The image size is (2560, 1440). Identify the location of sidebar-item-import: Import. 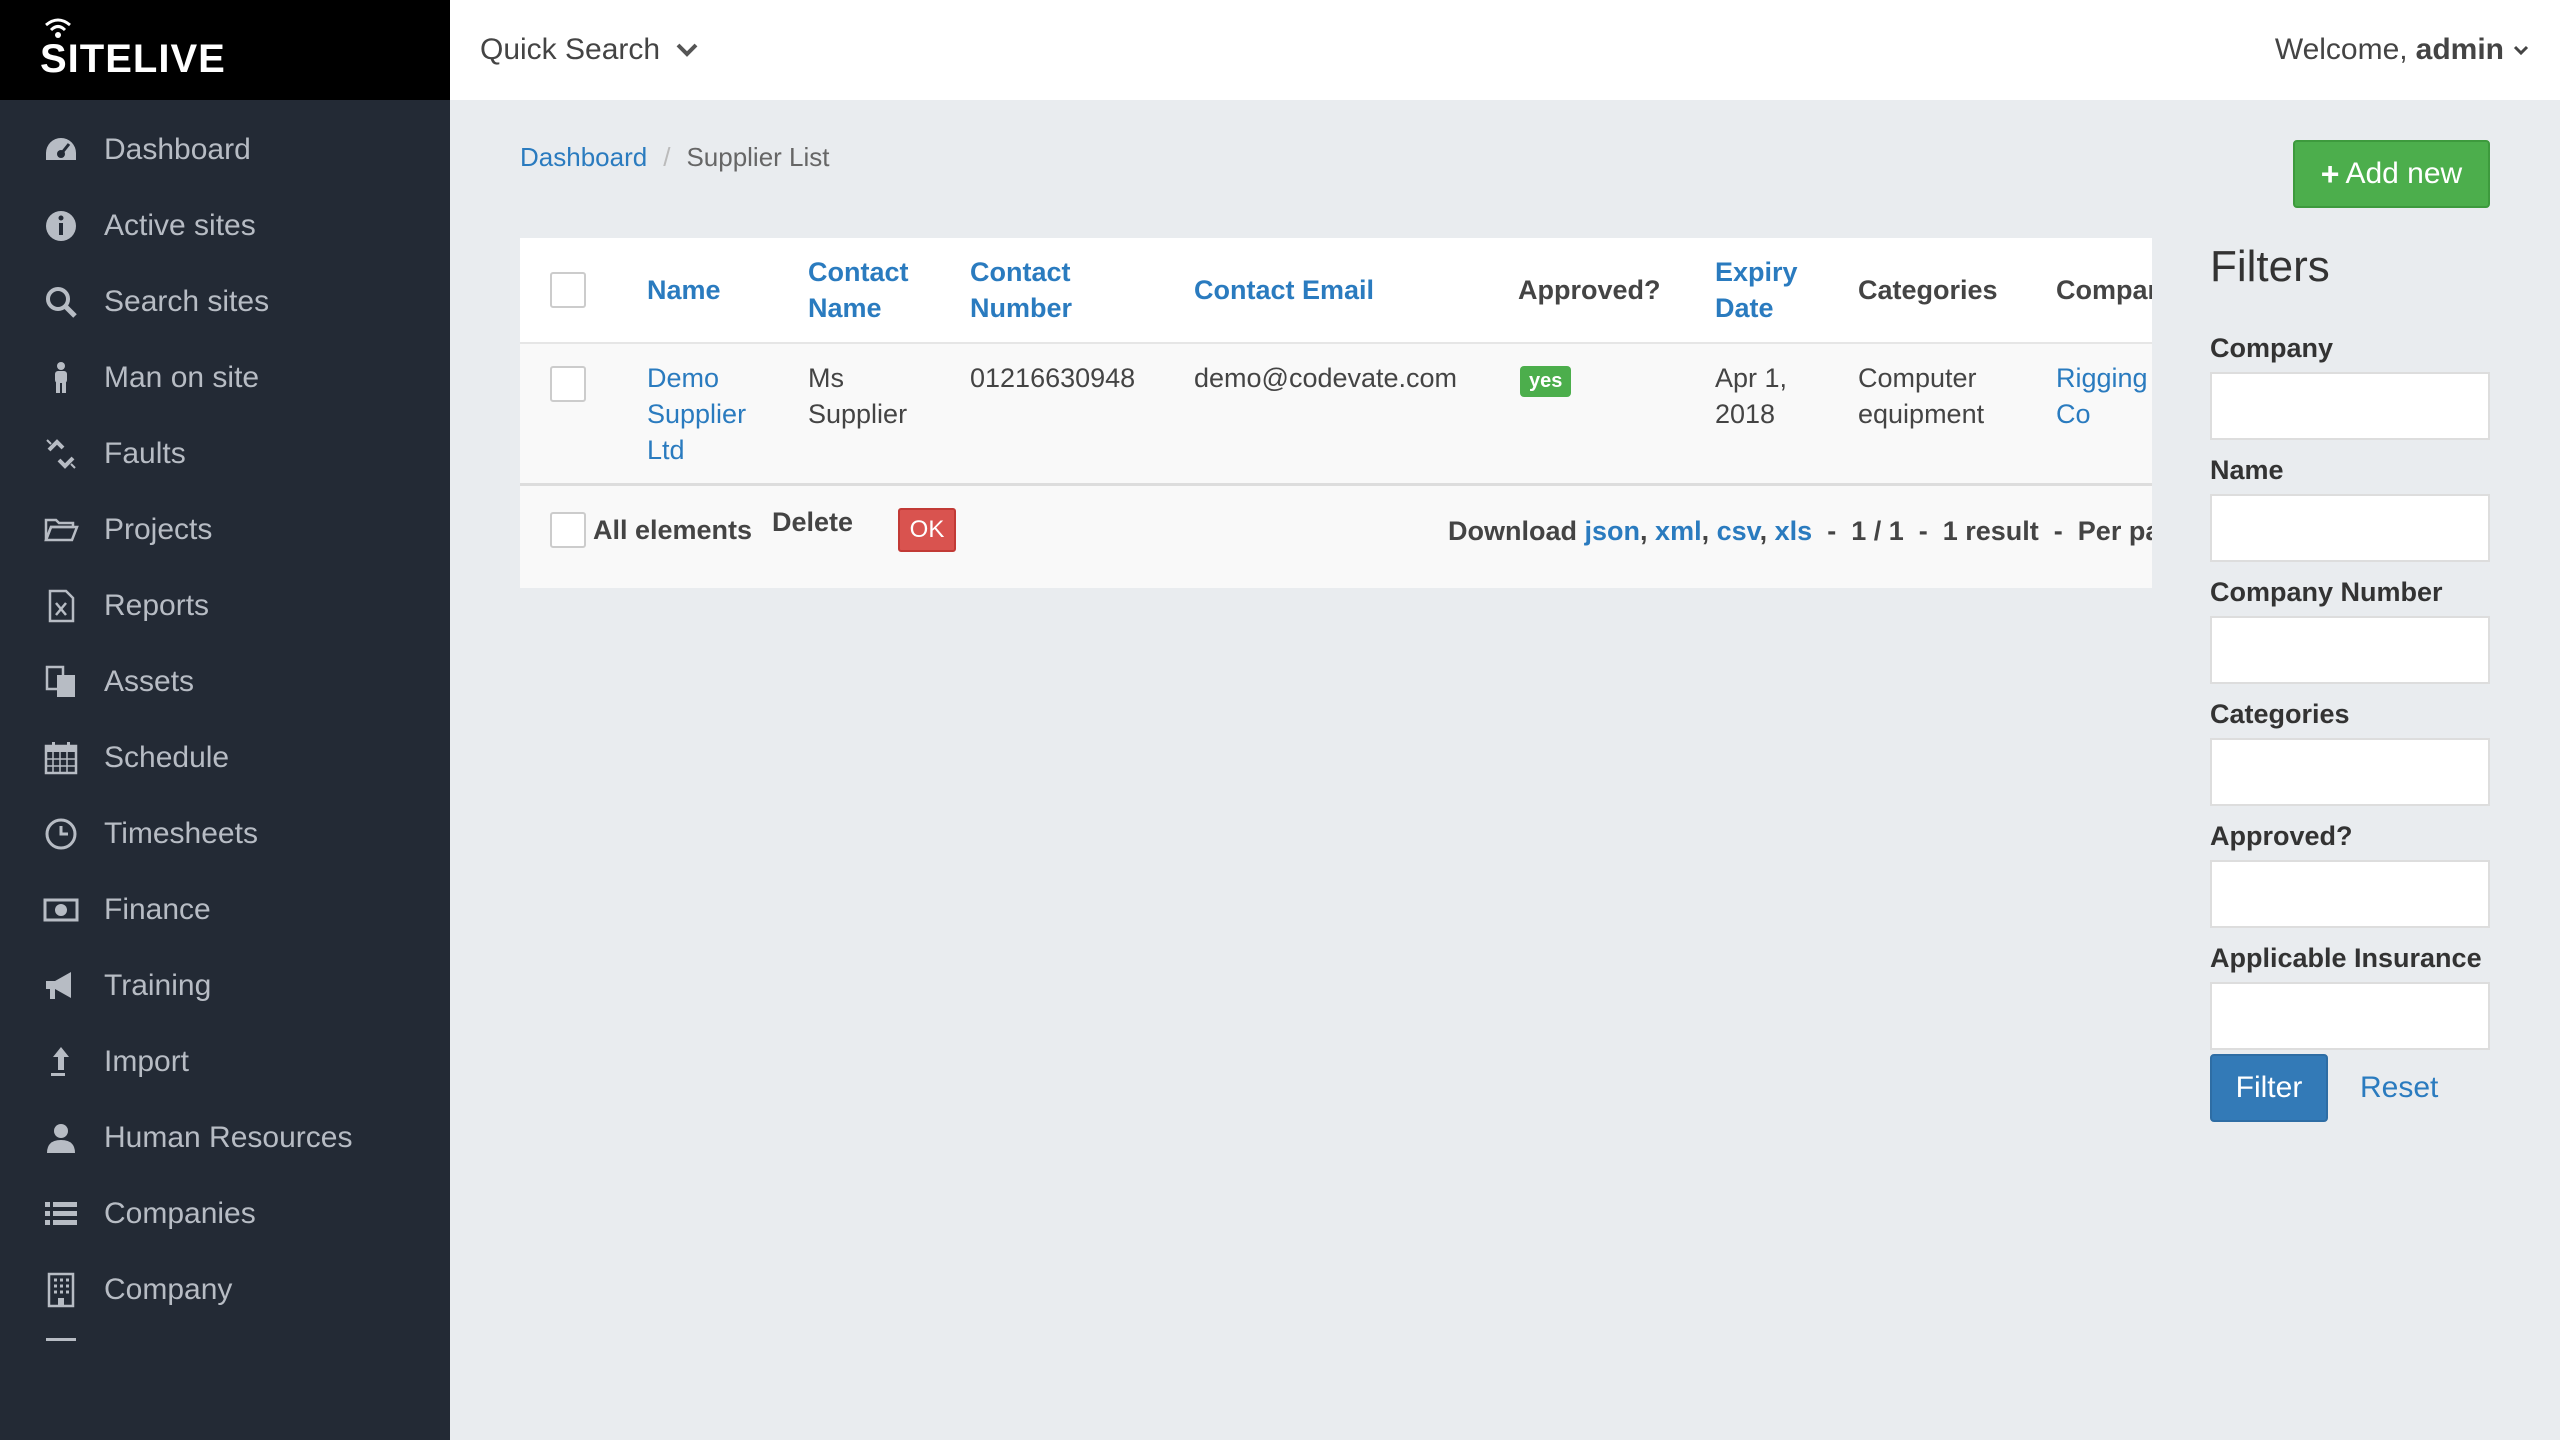
(225, 1062).